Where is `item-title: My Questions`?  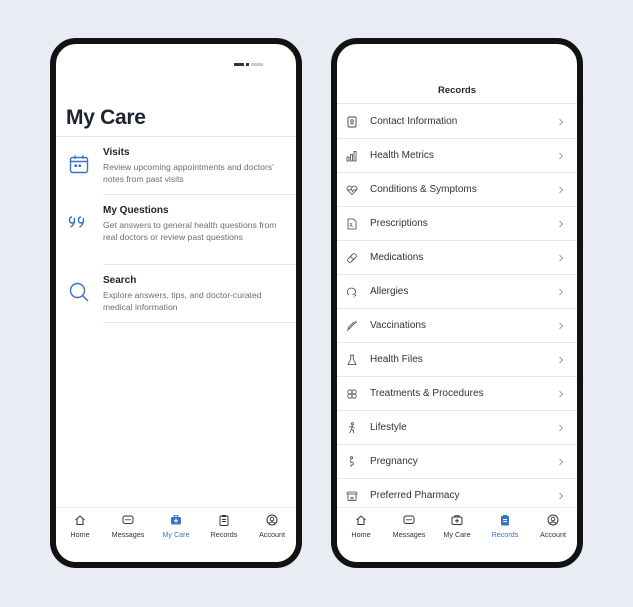 item-title: My Questions is located at coordinates (136, 210).